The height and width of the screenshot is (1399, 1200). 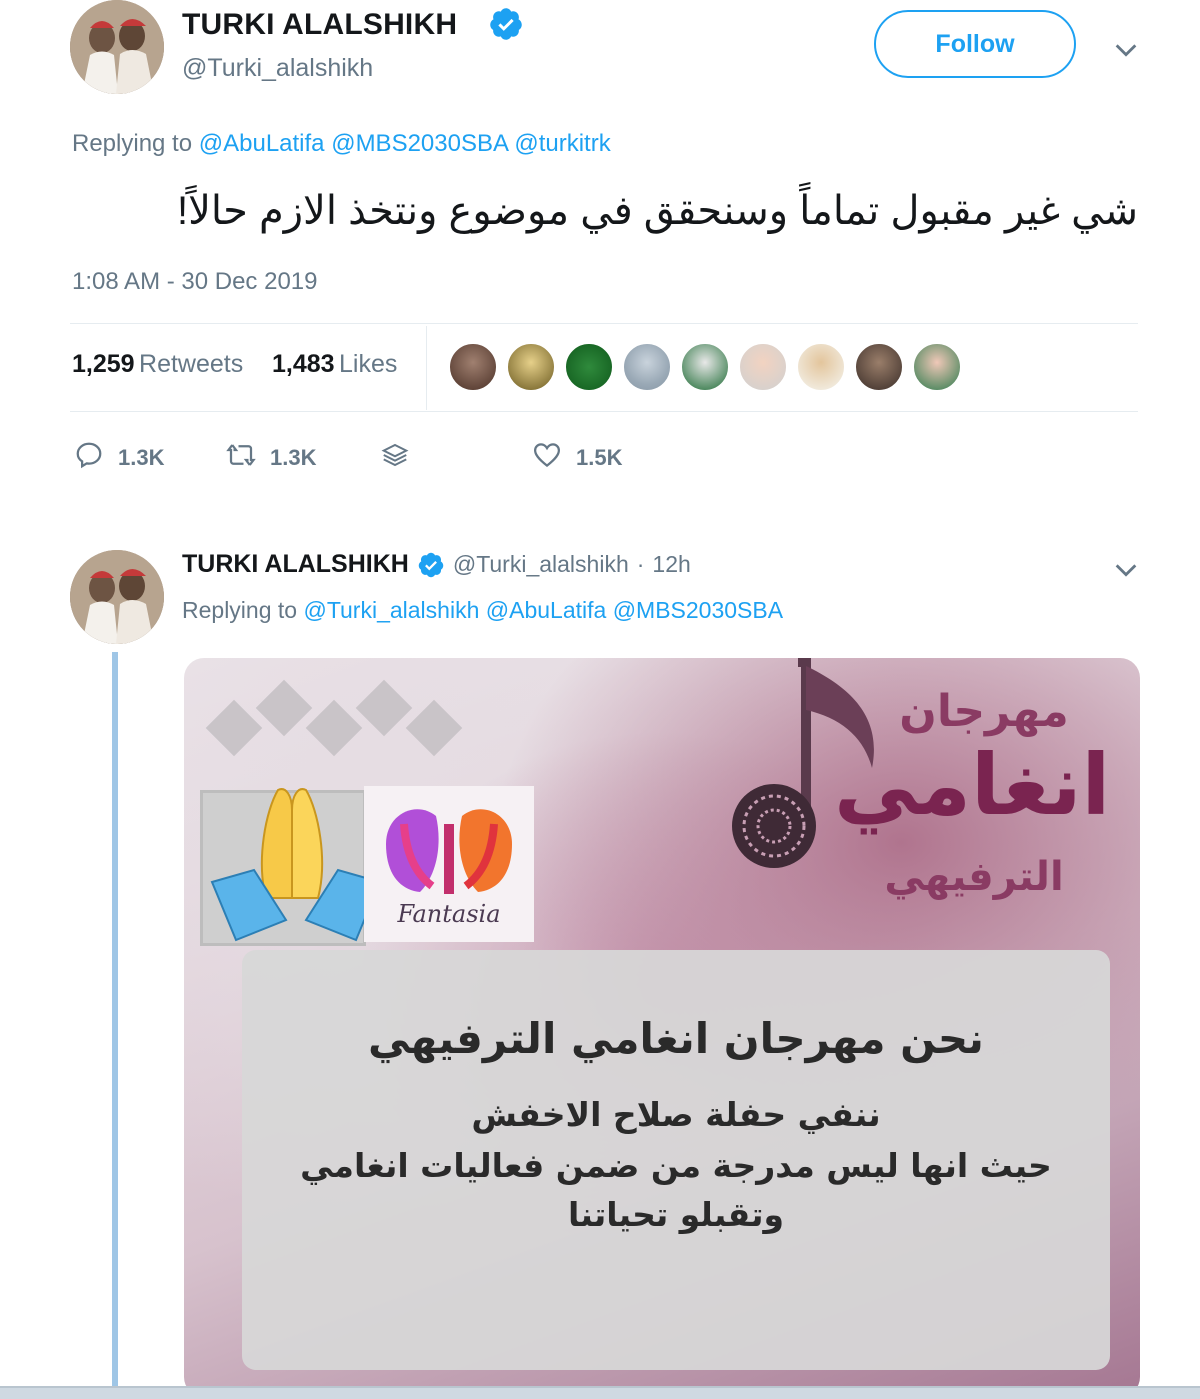 What do you see at coordinates (671, 564) in the screenshot?
I see `tweet-age: 12h` at bounding box center [671, 564].